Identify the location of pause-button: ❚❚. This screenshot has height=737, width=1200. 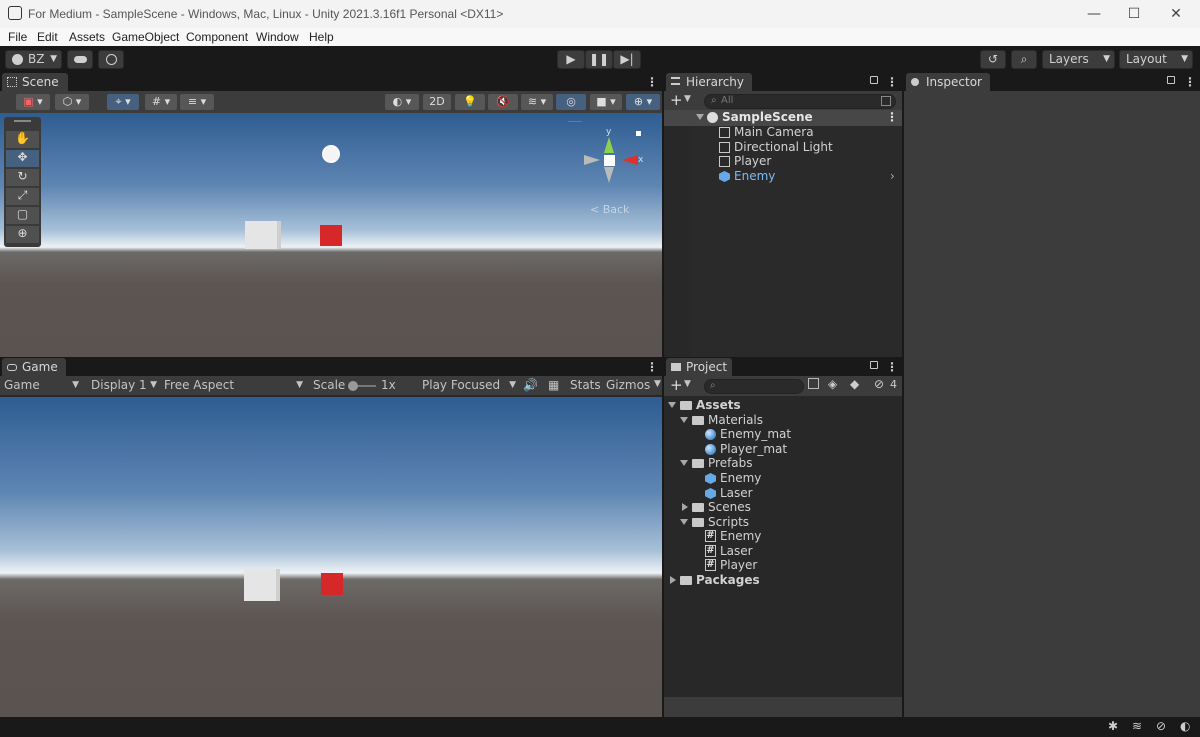
(599, 59).